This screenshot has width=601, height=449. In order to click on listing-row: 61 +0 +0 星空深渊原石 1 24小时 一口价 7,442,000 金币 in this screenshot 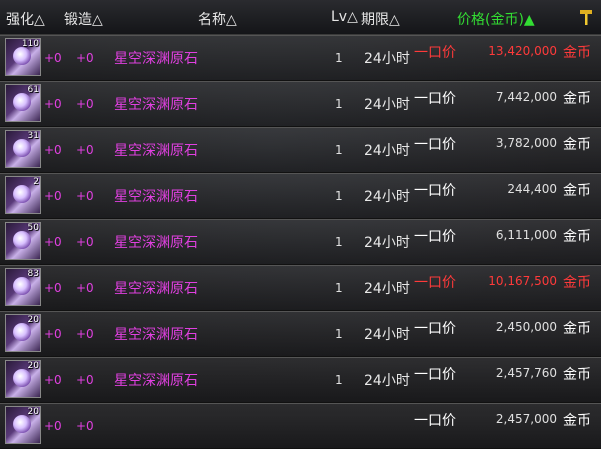, I will do `click(300, 104)`.